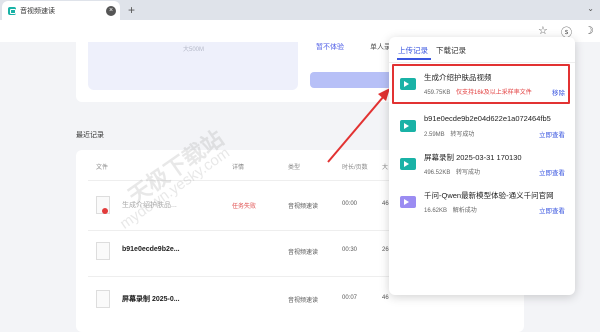  What do you see at coordinates (385, 168) in the screenshot?
I see `column-header-size: 大` at bounding box center [385, 168].